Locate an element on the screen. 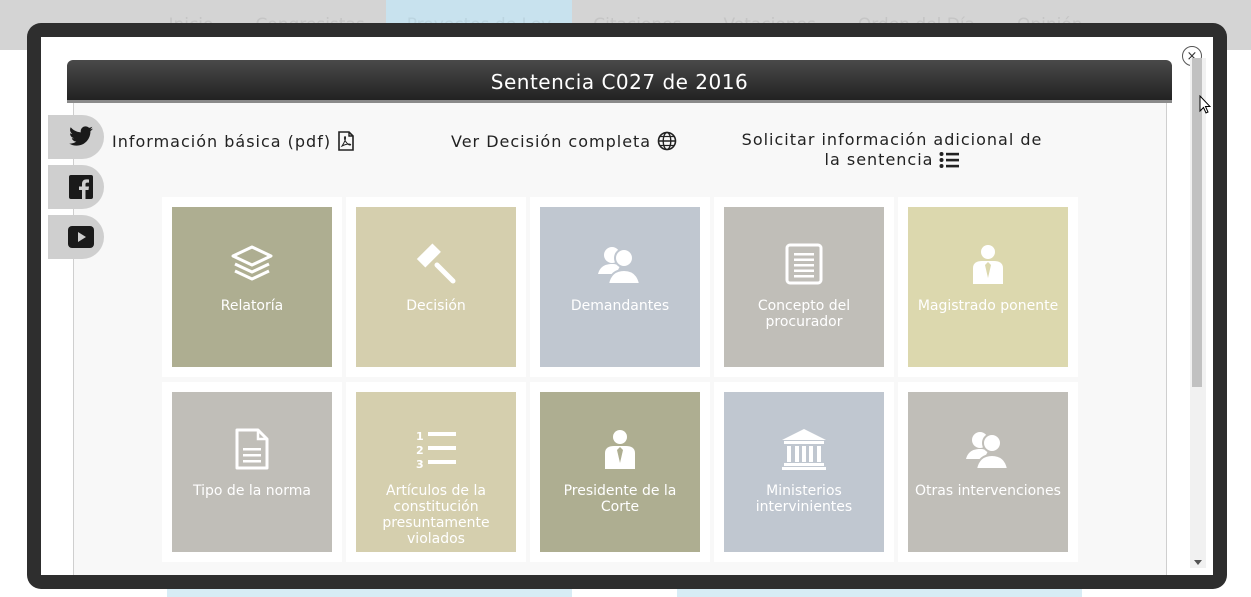  tile-relatoria: Relatoría is located at coordinates (252, 287).